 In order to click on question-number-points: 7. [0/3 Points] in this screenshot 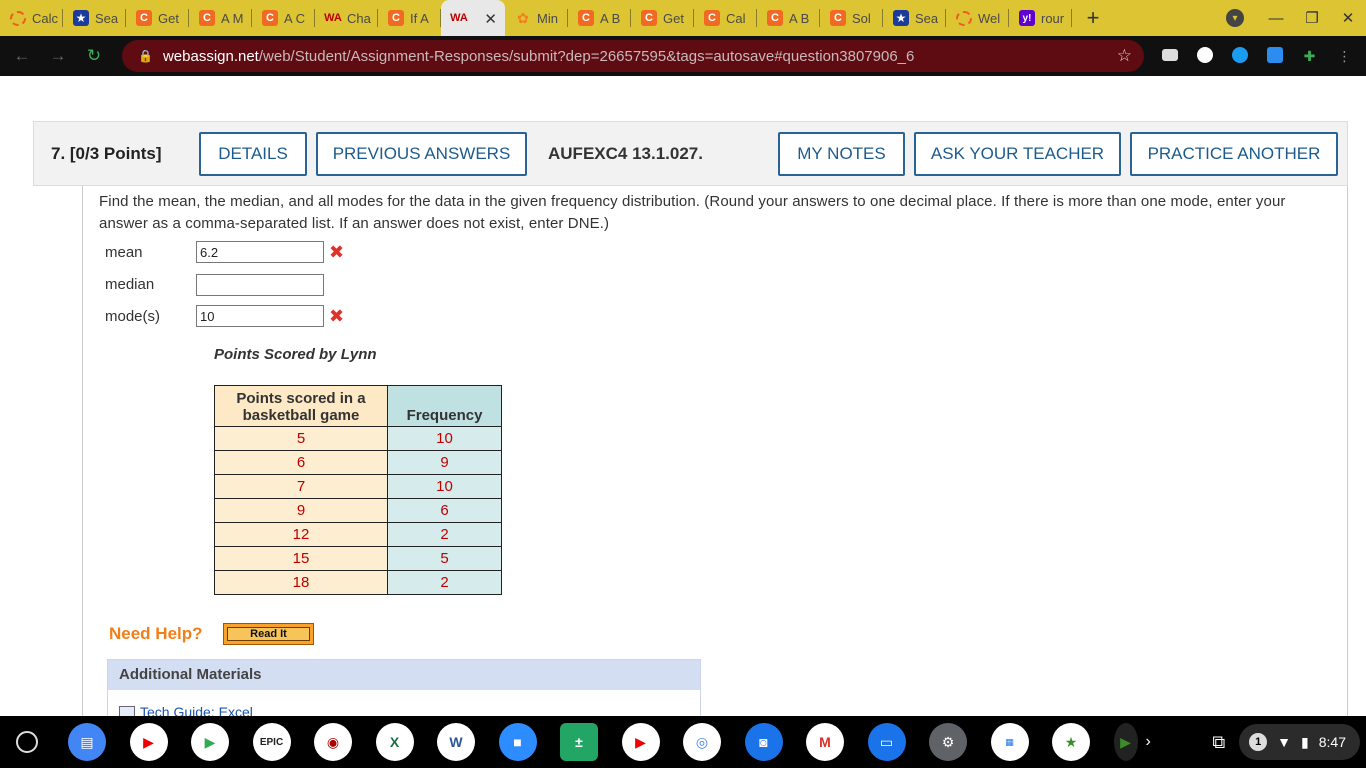, I will do `click(106, 153)`.